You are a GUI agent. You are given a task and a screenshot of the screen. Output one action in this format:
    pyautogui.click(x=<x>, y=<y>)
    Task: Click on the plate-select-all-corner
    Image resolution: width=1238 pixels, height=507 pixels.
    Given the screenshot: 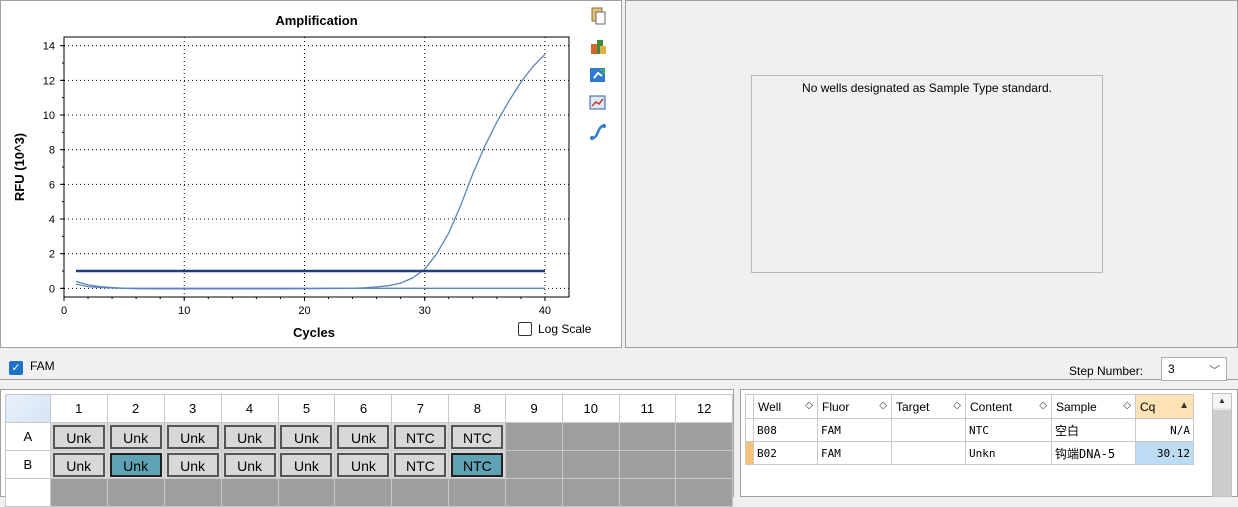 What is the action you would take?
    pyautogui.click(x=28, y=408)
    